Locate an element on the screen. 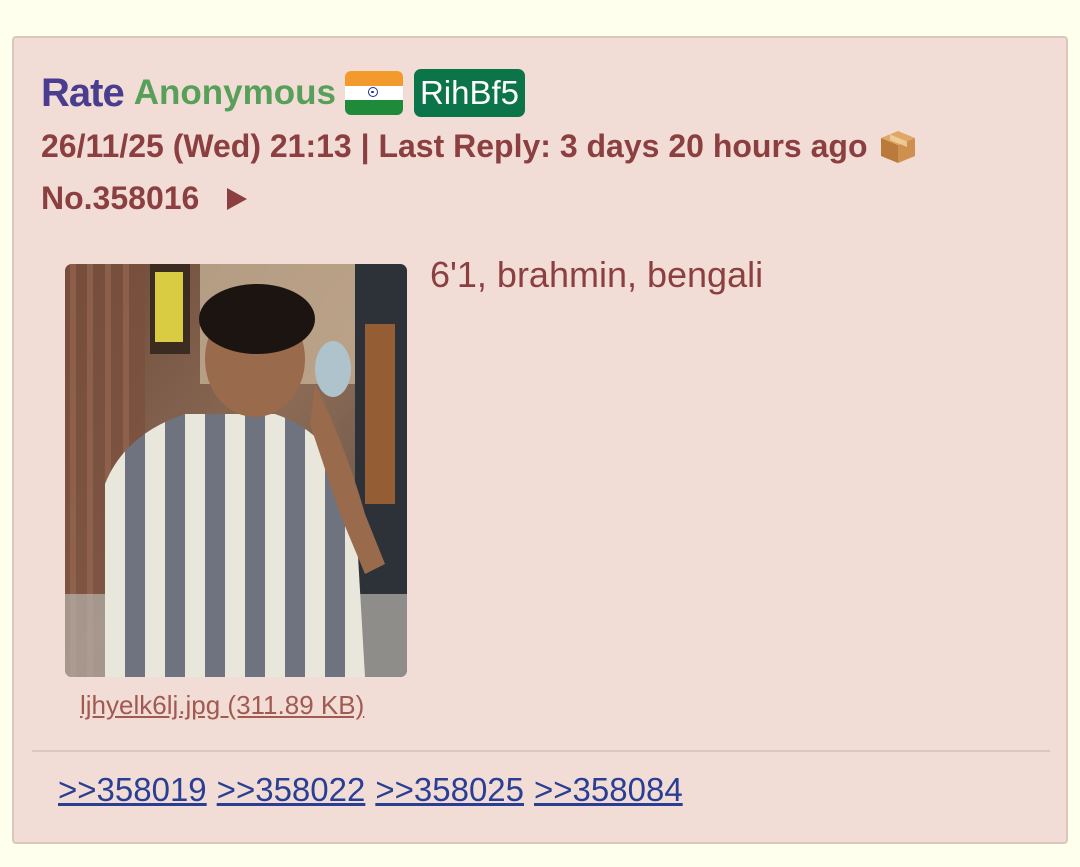  post-subject: Rate is located at coordinates (83, 92).